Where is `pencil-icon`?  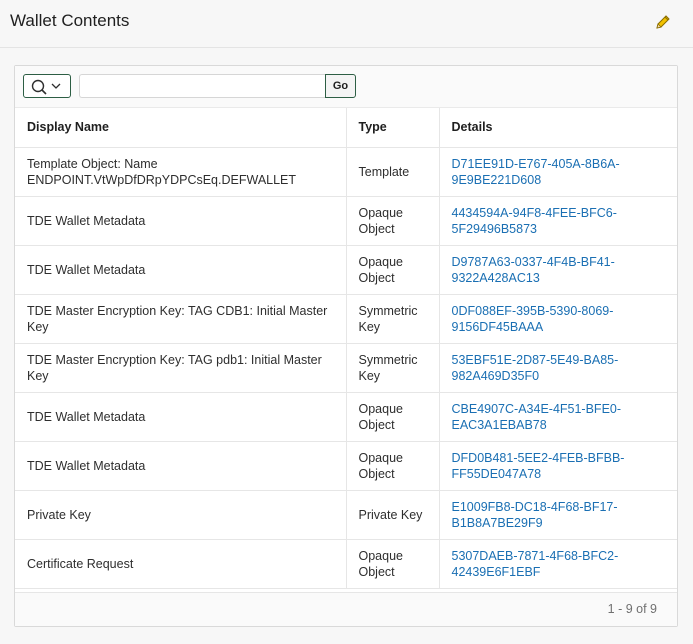
pencil-icon is located at coordinates (663, 22).